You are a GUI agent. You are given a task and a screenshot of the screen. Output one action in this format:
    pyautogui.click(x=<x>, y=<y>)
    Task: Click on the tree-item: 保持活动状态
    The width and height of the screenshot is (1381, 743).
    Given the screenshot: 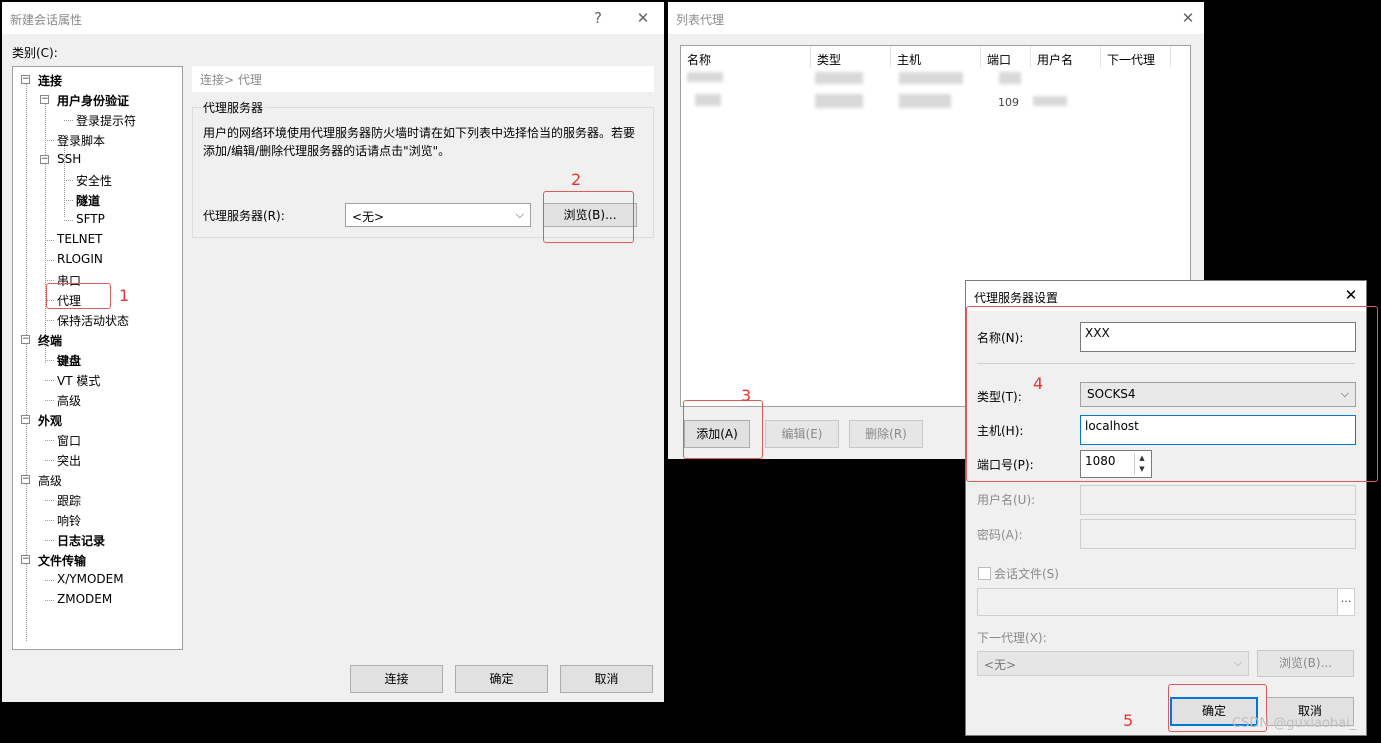 What is the action you would take?
    pyautogui.click(x=93, y=320)
    